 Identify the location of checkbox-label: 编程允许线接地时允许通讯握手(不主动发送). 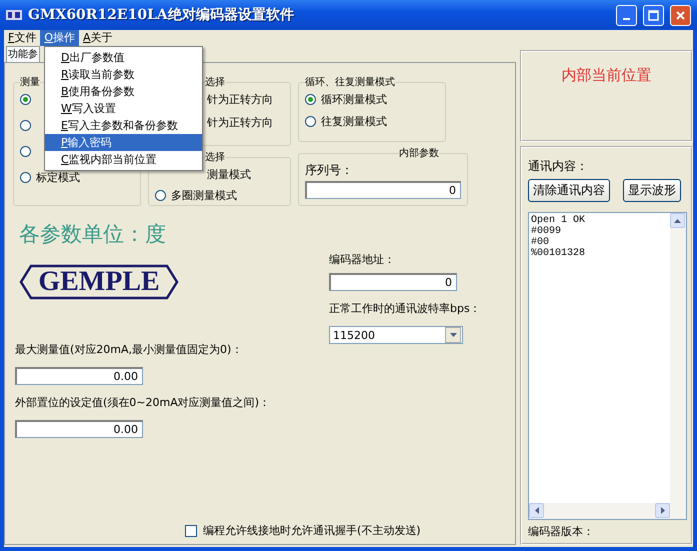
(312, 530).